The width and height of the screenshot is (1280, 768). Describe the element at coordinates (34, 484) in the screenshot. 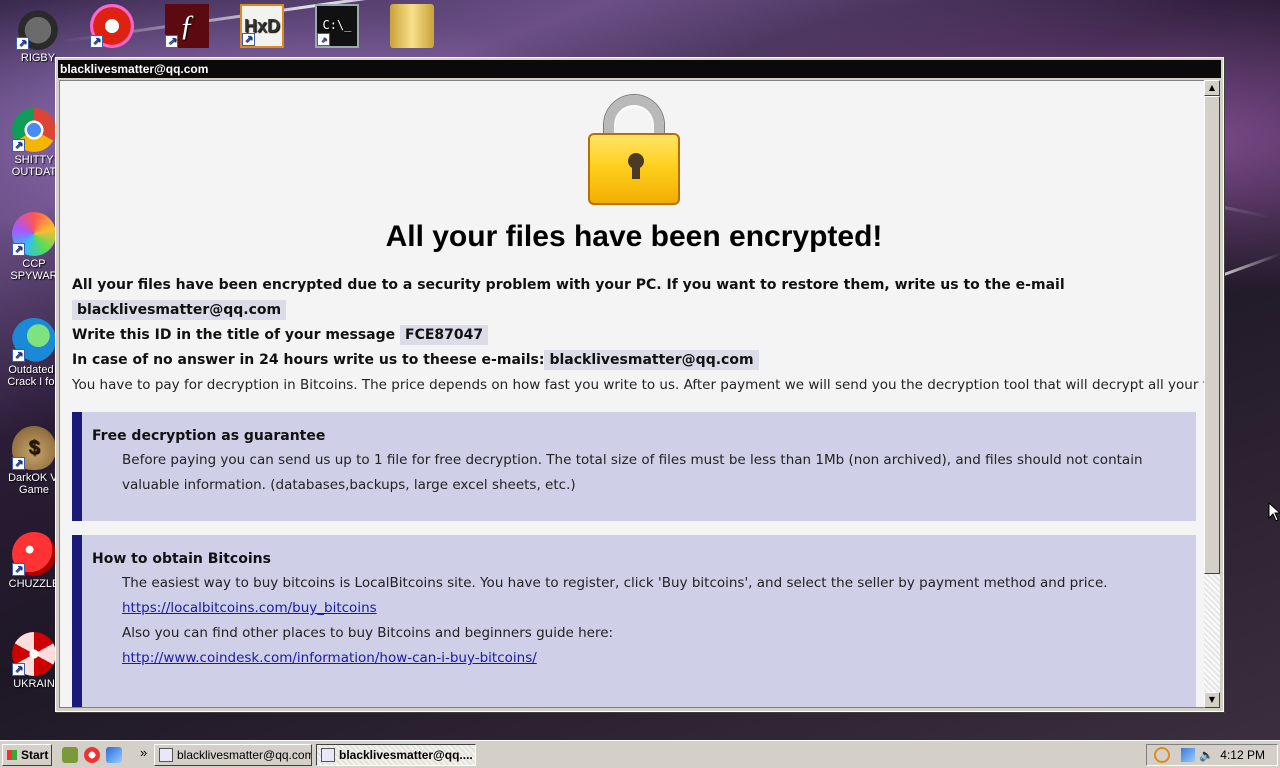

I see `desktop-icon-label: DarkOK Vi Game` at that location.